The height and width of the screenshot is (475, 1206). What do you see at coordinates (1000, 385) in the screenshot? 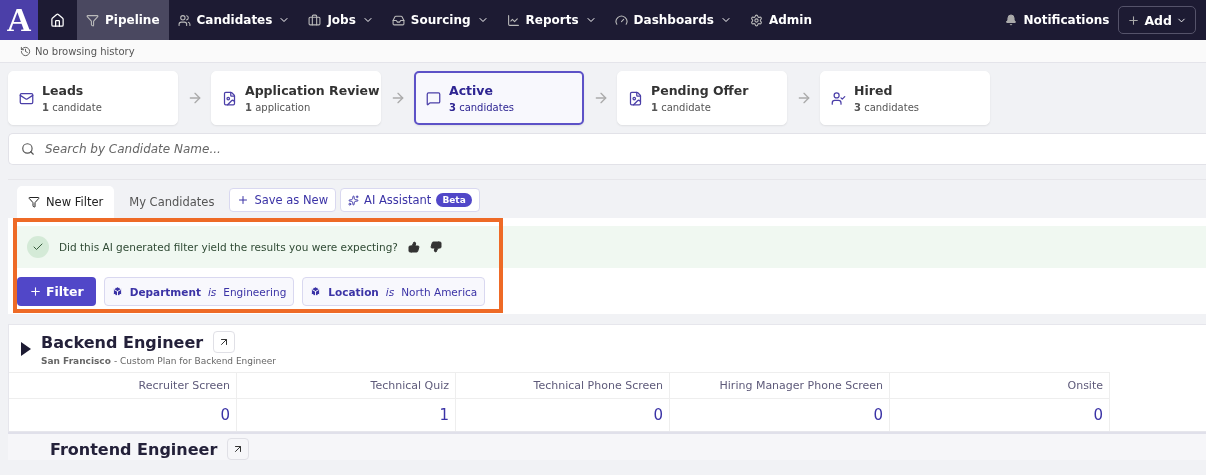
I see `column-header: Onsite` at bounding box center [1000, 385].